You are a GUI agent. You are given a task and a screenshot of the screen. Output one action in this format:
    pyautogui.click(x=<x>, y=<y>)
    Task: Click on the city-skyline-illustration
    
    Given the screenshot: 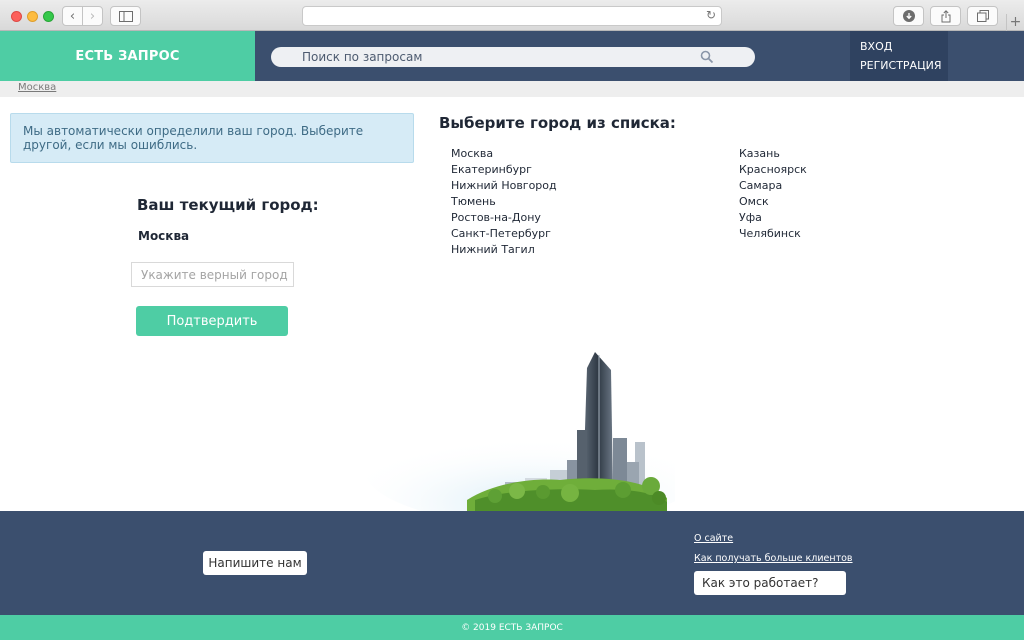 What is the action you would take?
    pyautogui.click(x=520, y=431)
    